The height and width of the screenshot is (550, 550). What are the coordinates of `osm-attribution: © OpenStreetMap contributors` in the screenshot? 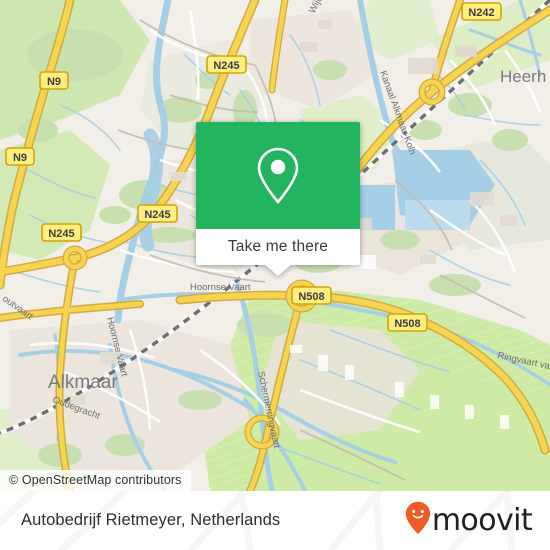 It's located at (95, 480).